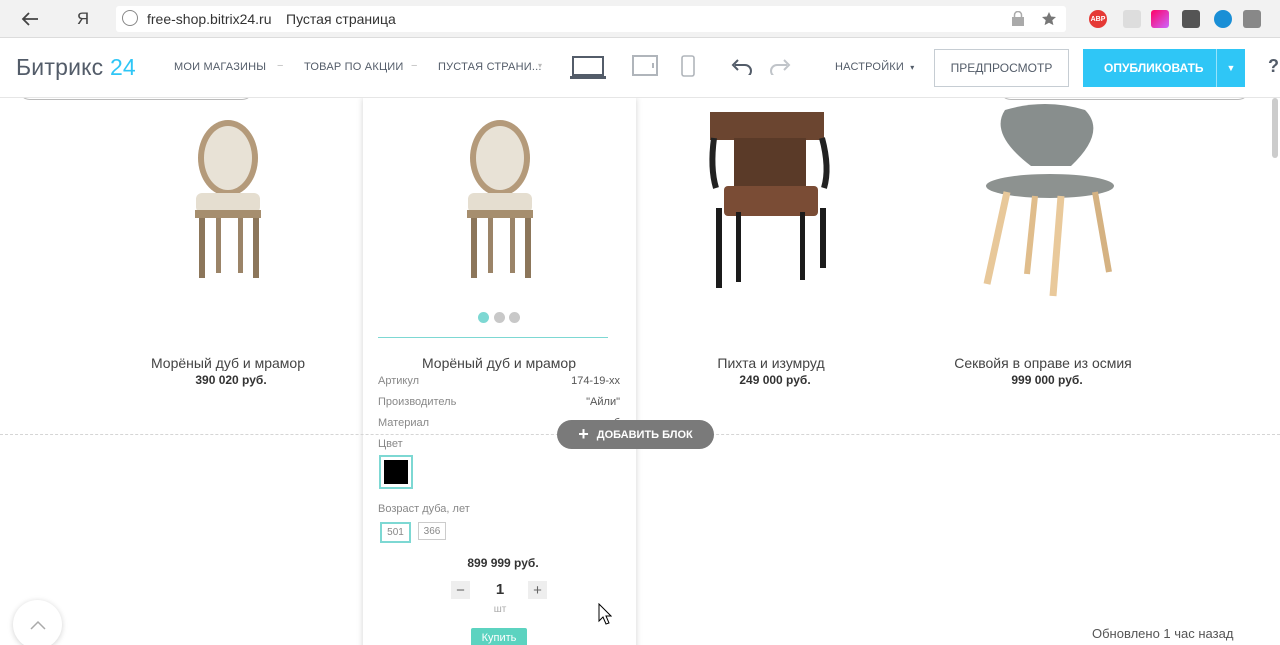  I want to click on redo-icon, so click(780, 67).